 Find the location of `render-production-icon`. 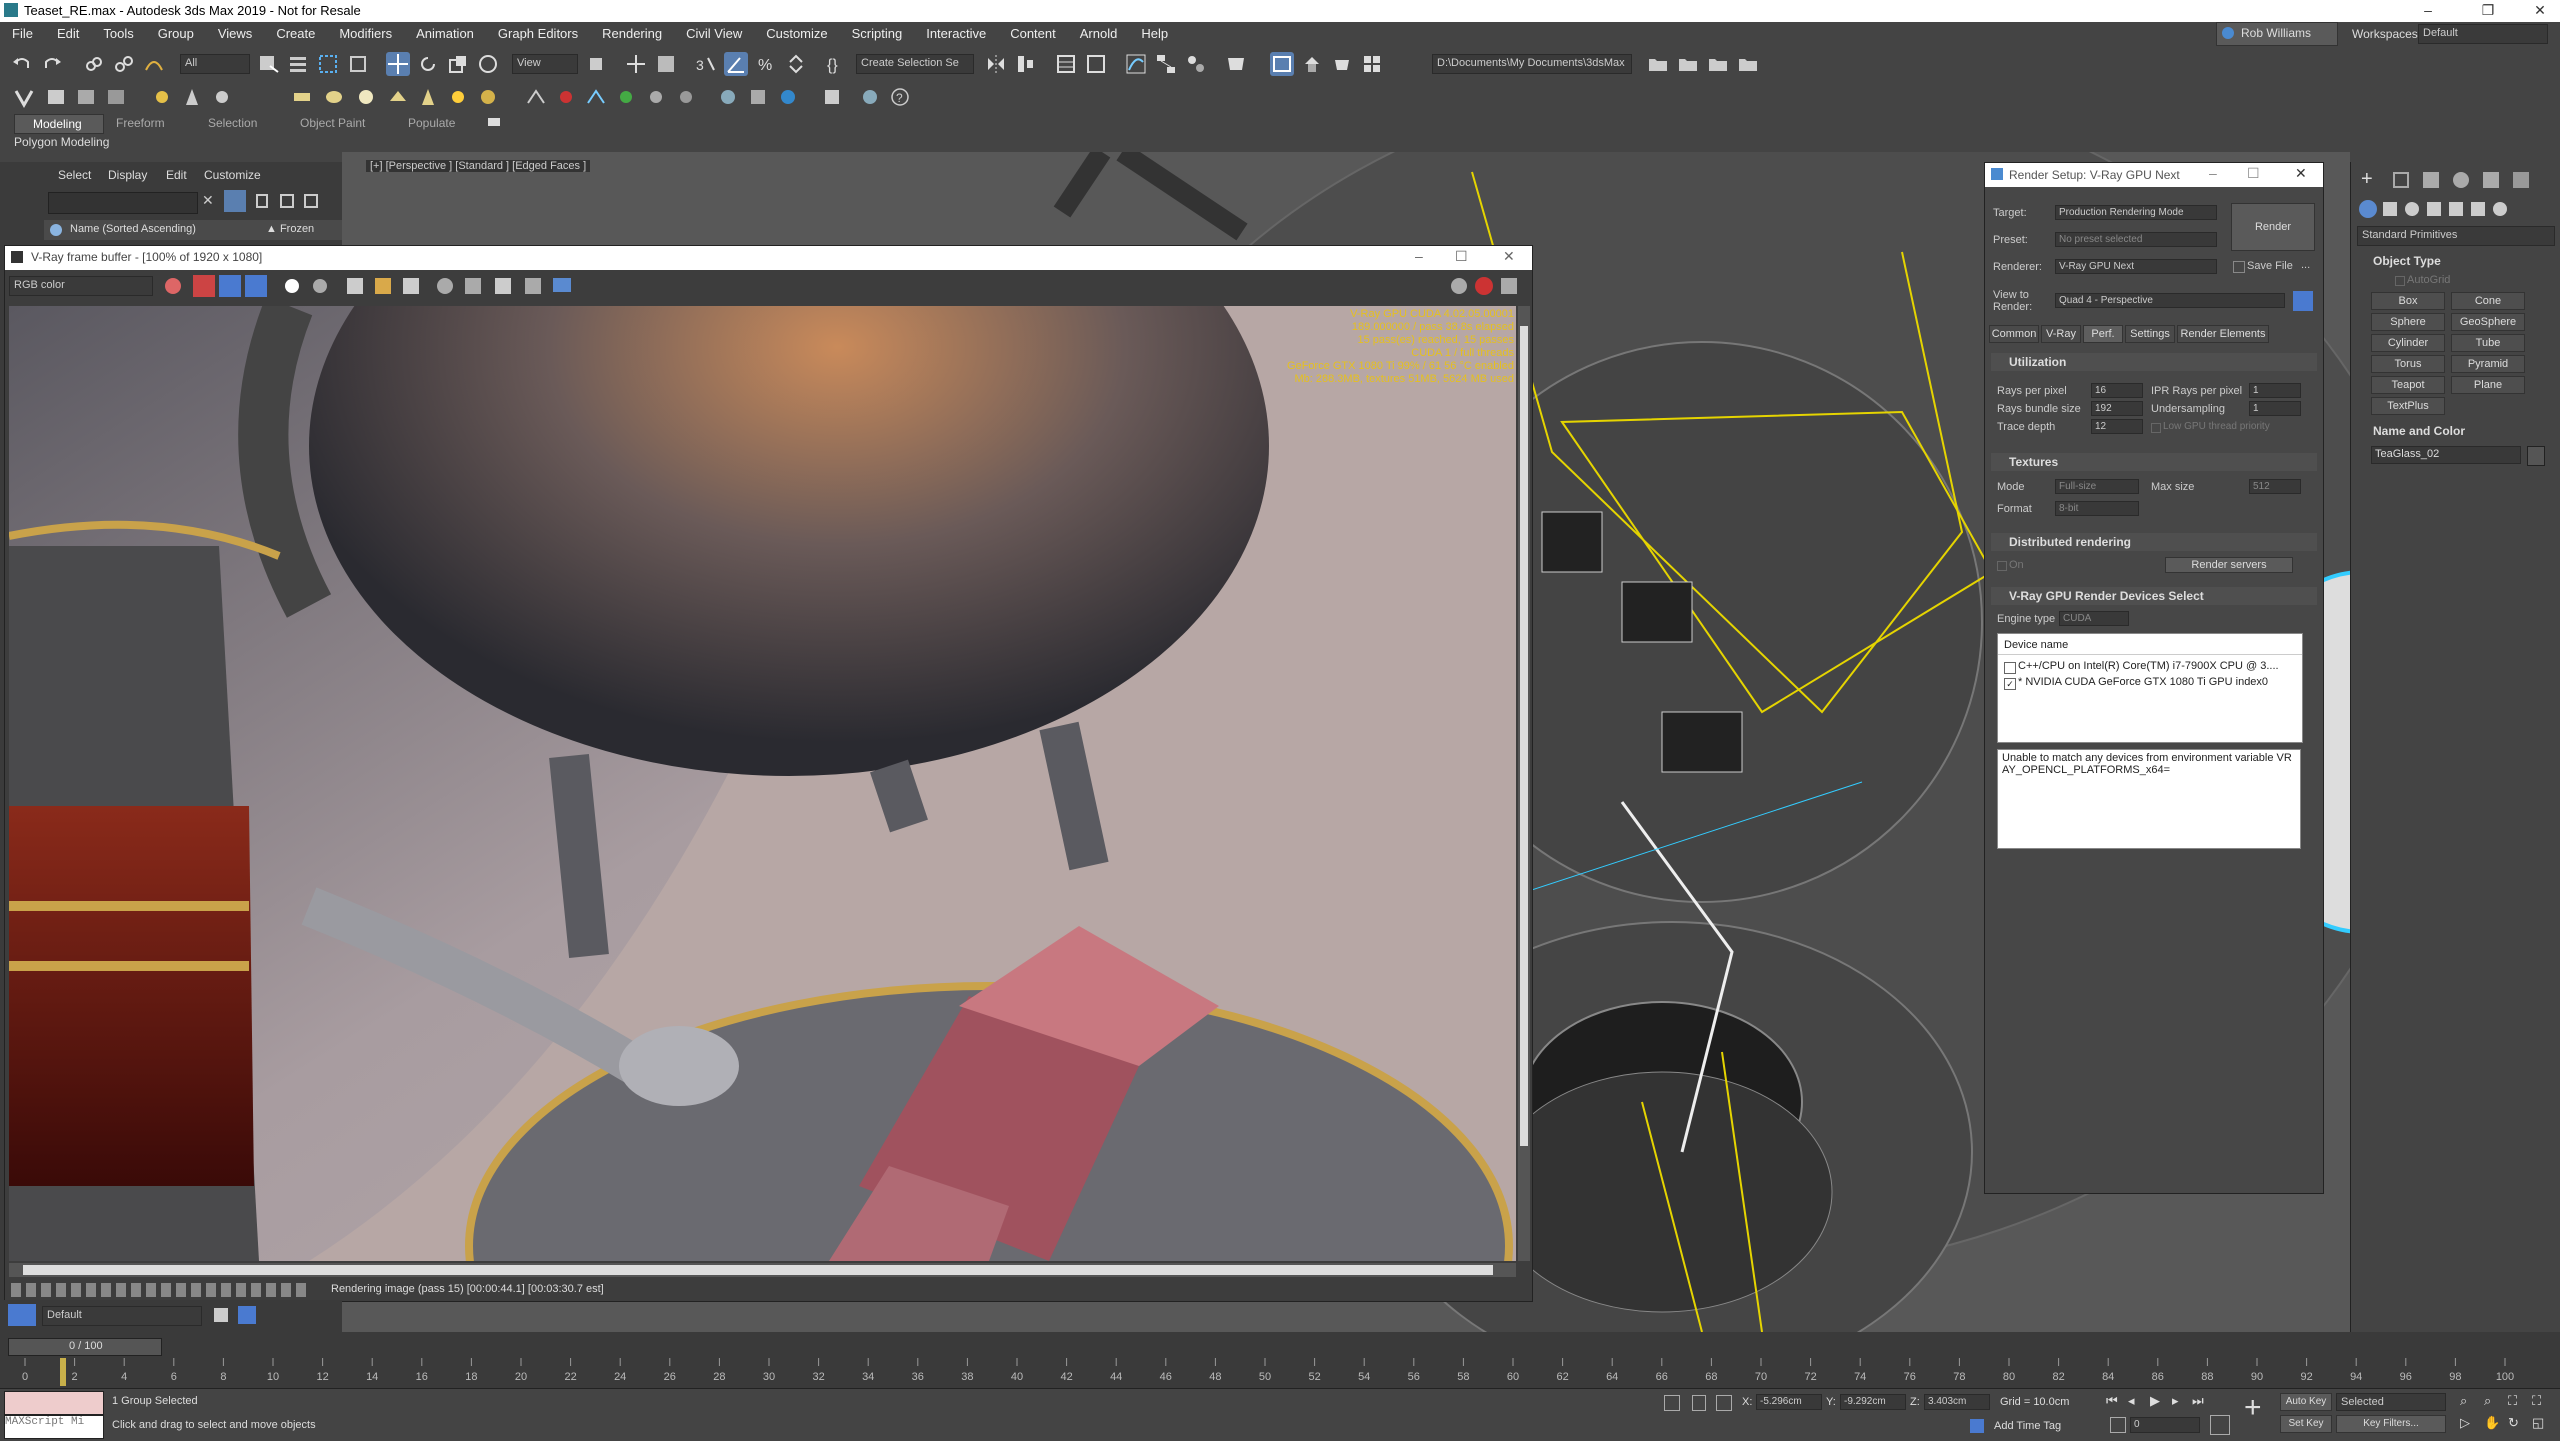

render-production-icon is located at coordinates (1312, 64).